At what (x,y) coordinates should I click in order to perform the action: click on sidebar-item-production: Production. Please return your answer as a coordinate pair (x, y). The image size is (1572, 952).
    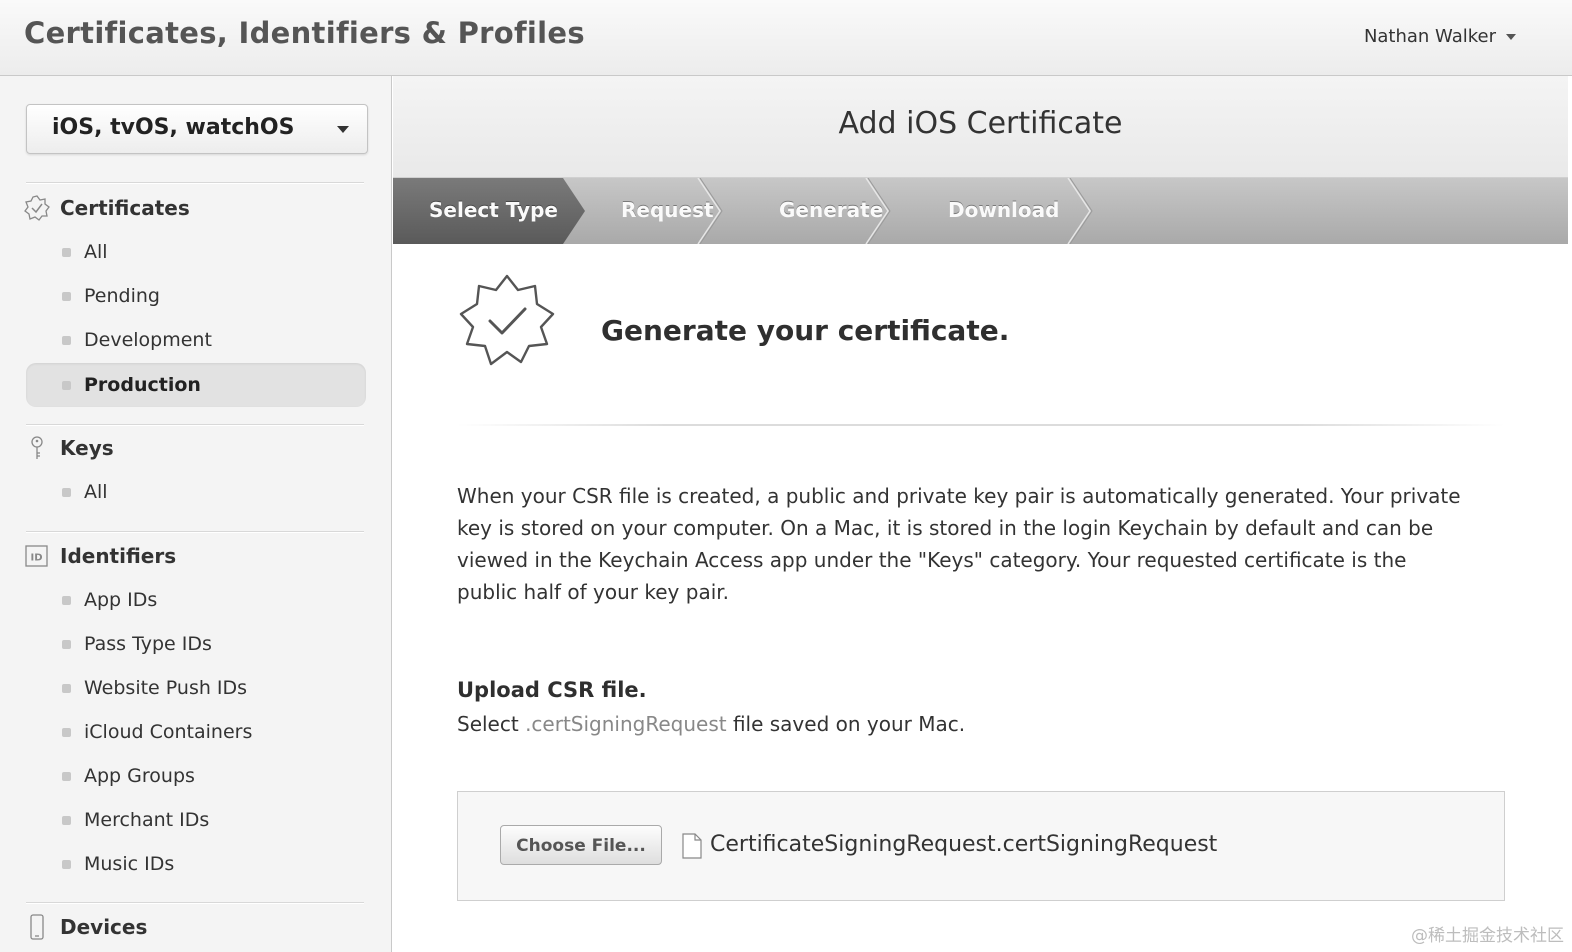
    Looking at the image, I should click on (196, 385).